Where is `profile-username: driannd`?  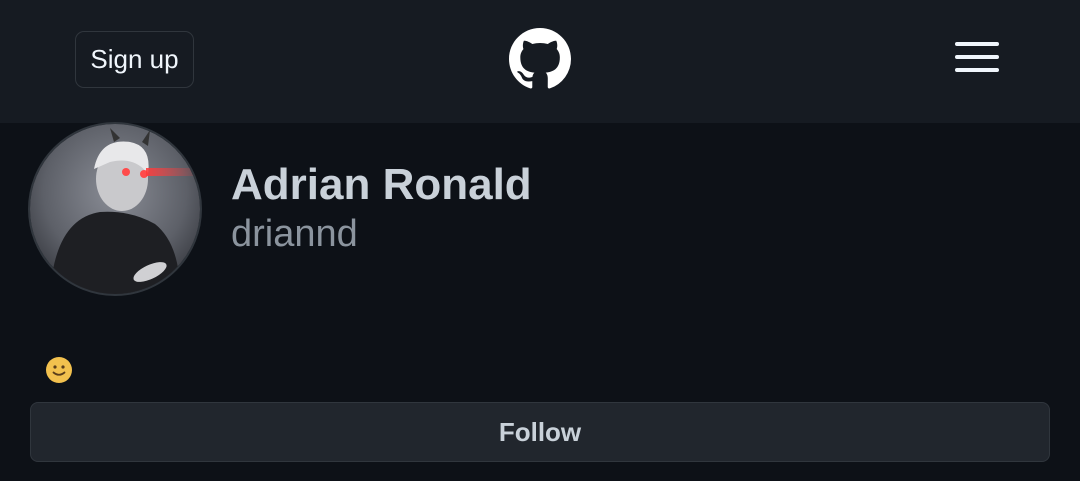 profile-username: driannd is located at coordinates (294, 234).